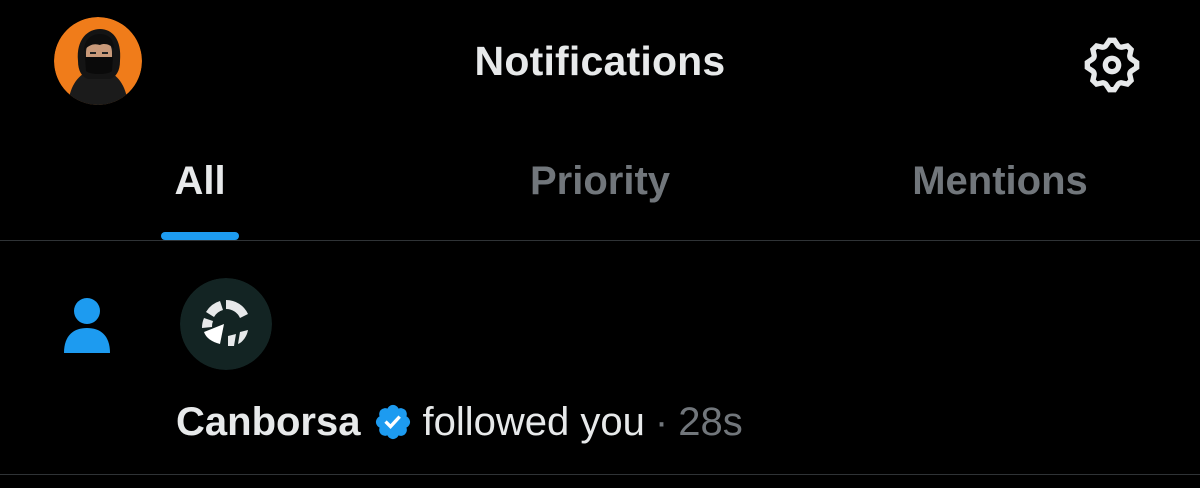 Image resolution: width=1200 pixels, height=488 pixels. I want to click on canborsa-logo-icon, so click(226, 324).